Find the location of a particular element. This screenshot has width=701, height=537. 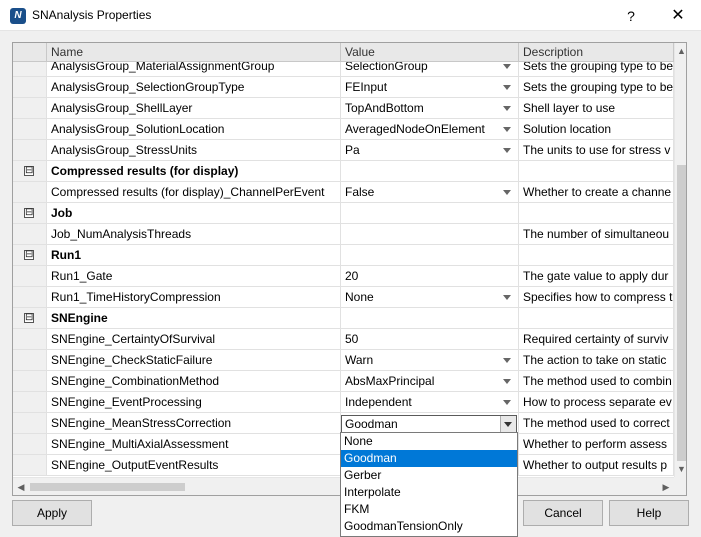

property-name: SNEngine_MeanStressCorrection is located at coordinates (194, 423).